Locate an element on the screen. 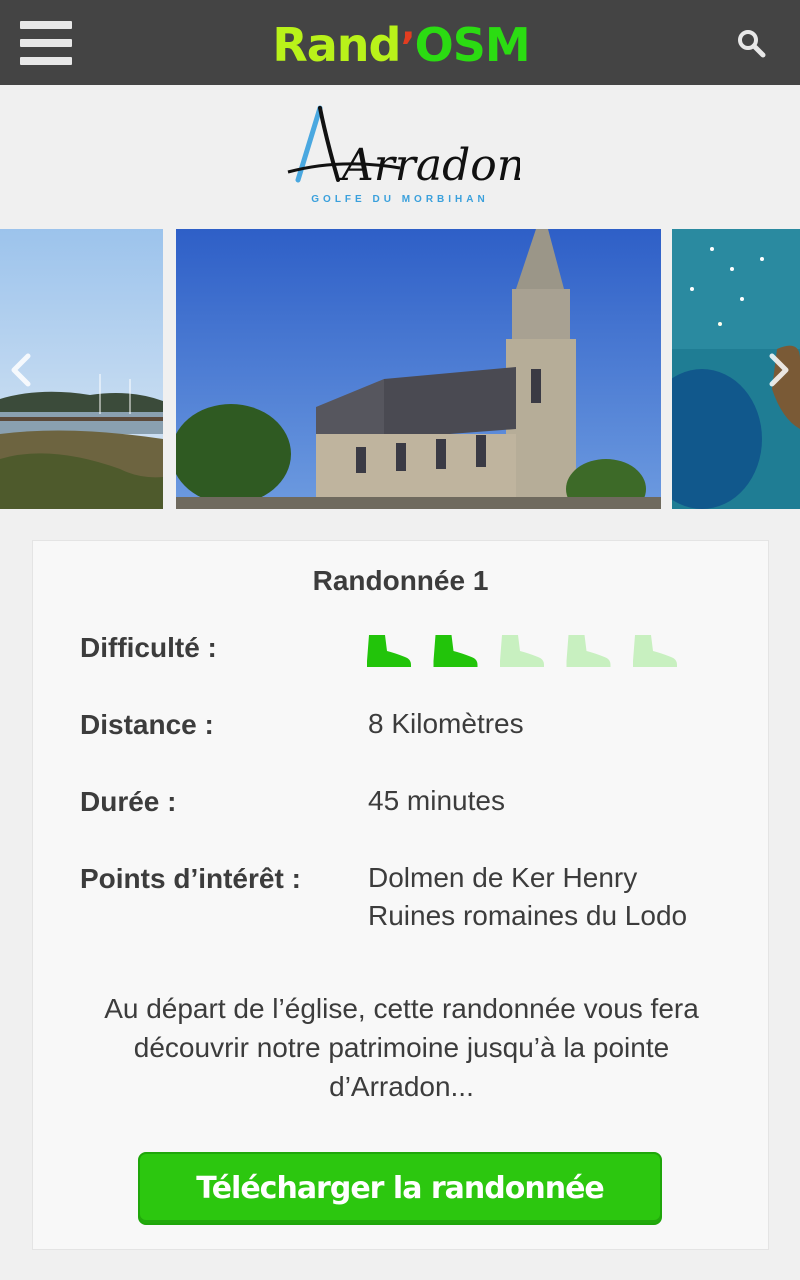 The image size is (800, 1280). chevron-left-icon is located at coordinates (21, 370).